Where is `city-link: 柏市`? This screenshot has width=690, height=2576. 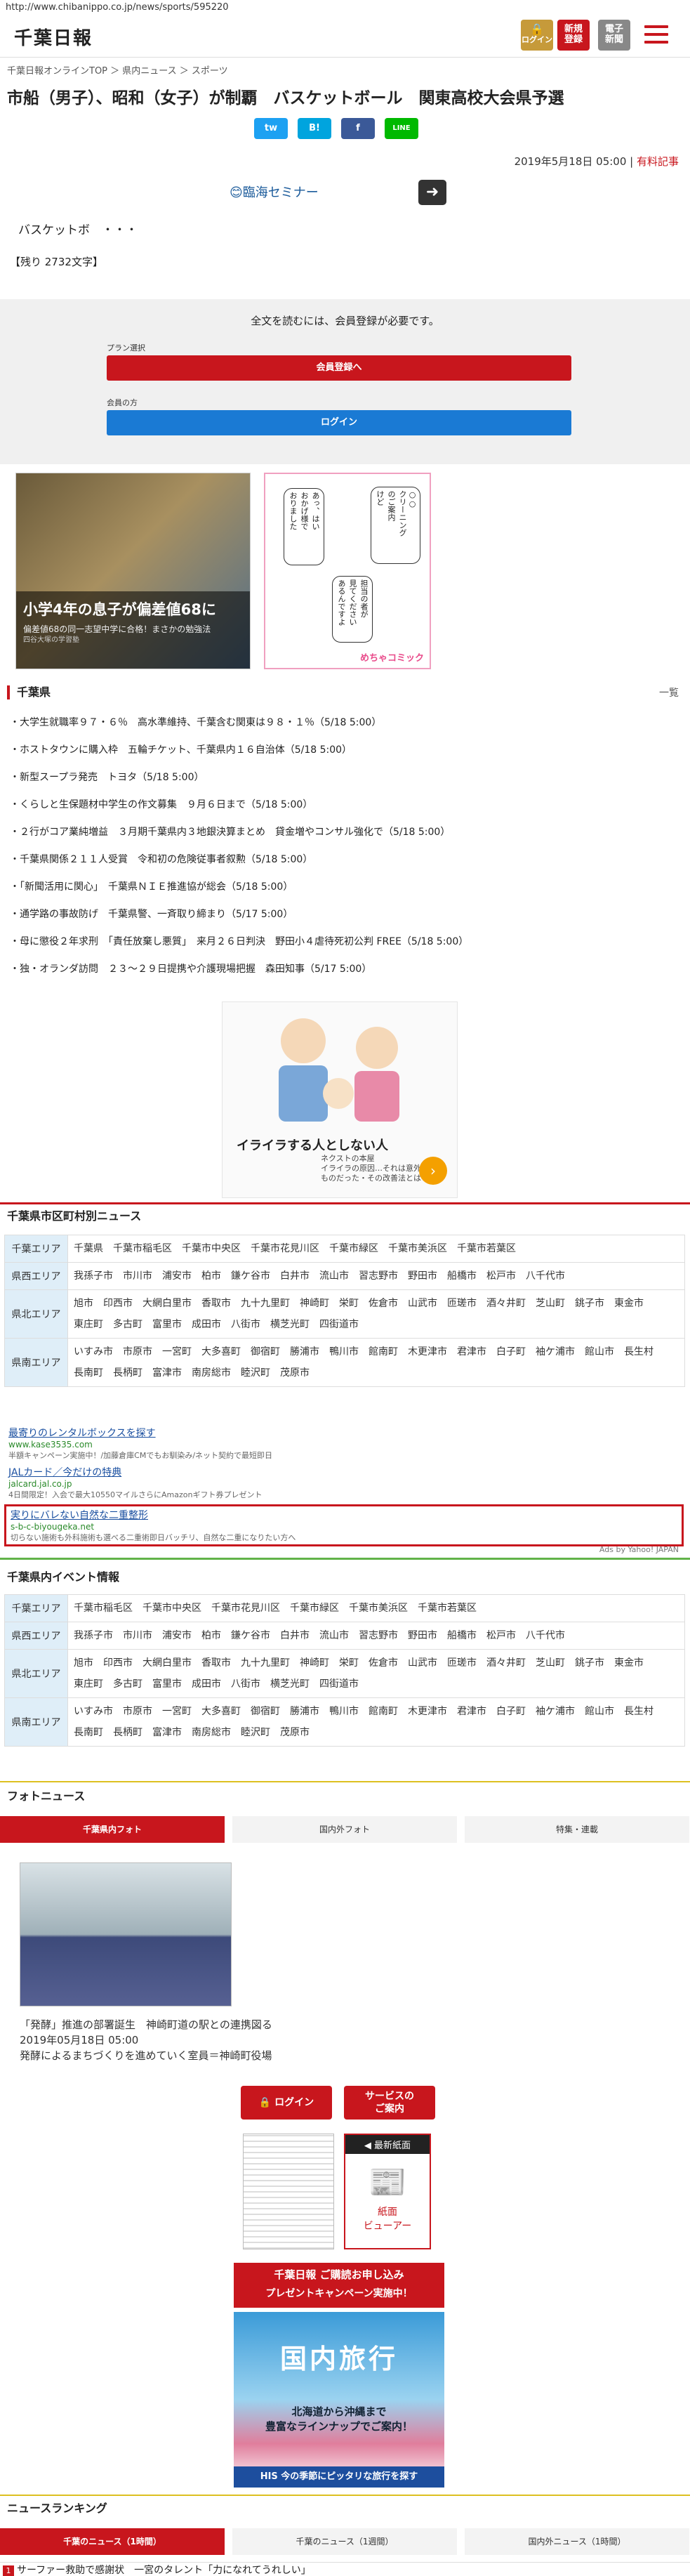
city-link: 柏市 is located at coordinates (211, 1635).